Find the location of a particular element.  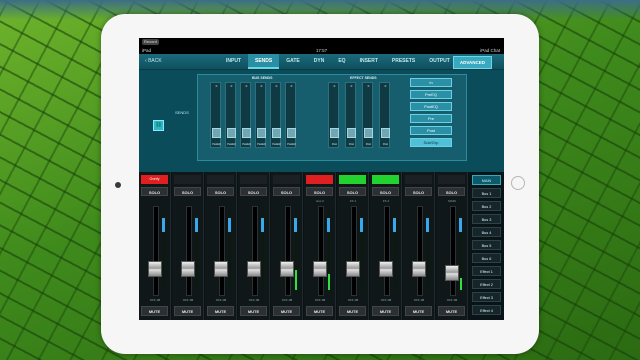

bus-send-fader-6: 0 PostEQ is located at coordinates (290, 115).